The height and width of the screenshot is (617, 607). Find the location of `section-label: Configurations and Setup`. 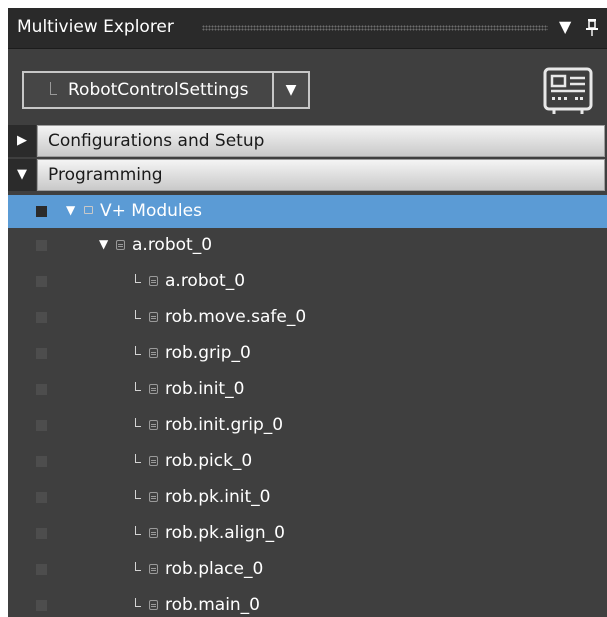

section-label: Configurations and Setup is located at coordinates (156, 141).